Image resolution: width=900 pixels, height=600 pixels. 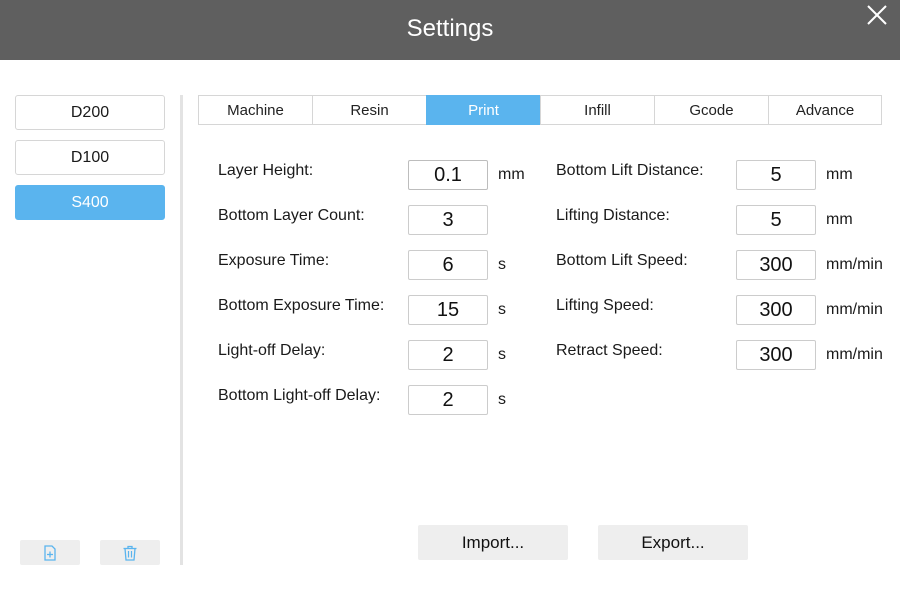 I want to click on tab-machine: Machine, so click(x=255, y=110).